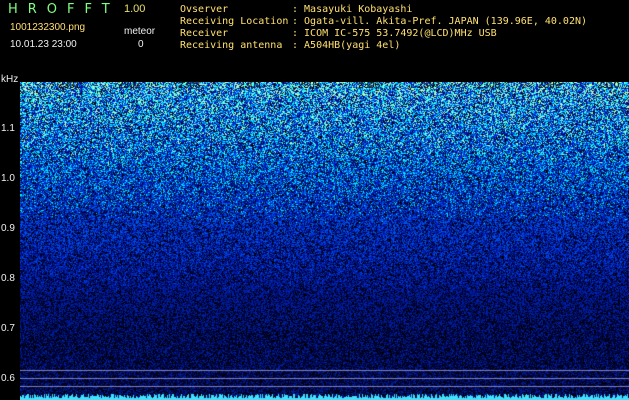  What do you see at coordinates (489, 85) in the screenshot?
I see `x-axis-label: 2308` at bounding box center [489, 85].